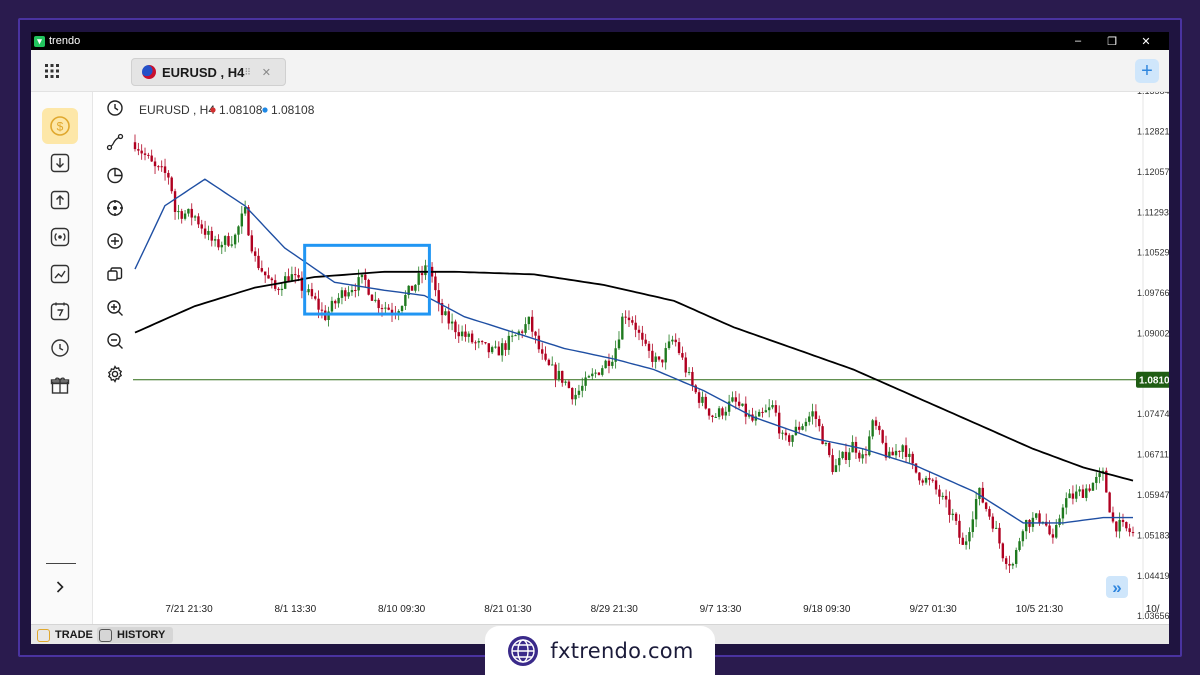 This screenshot has height=675, width=1200. I want to click on y-tick-label: 1.11293, so click(1153, 212).